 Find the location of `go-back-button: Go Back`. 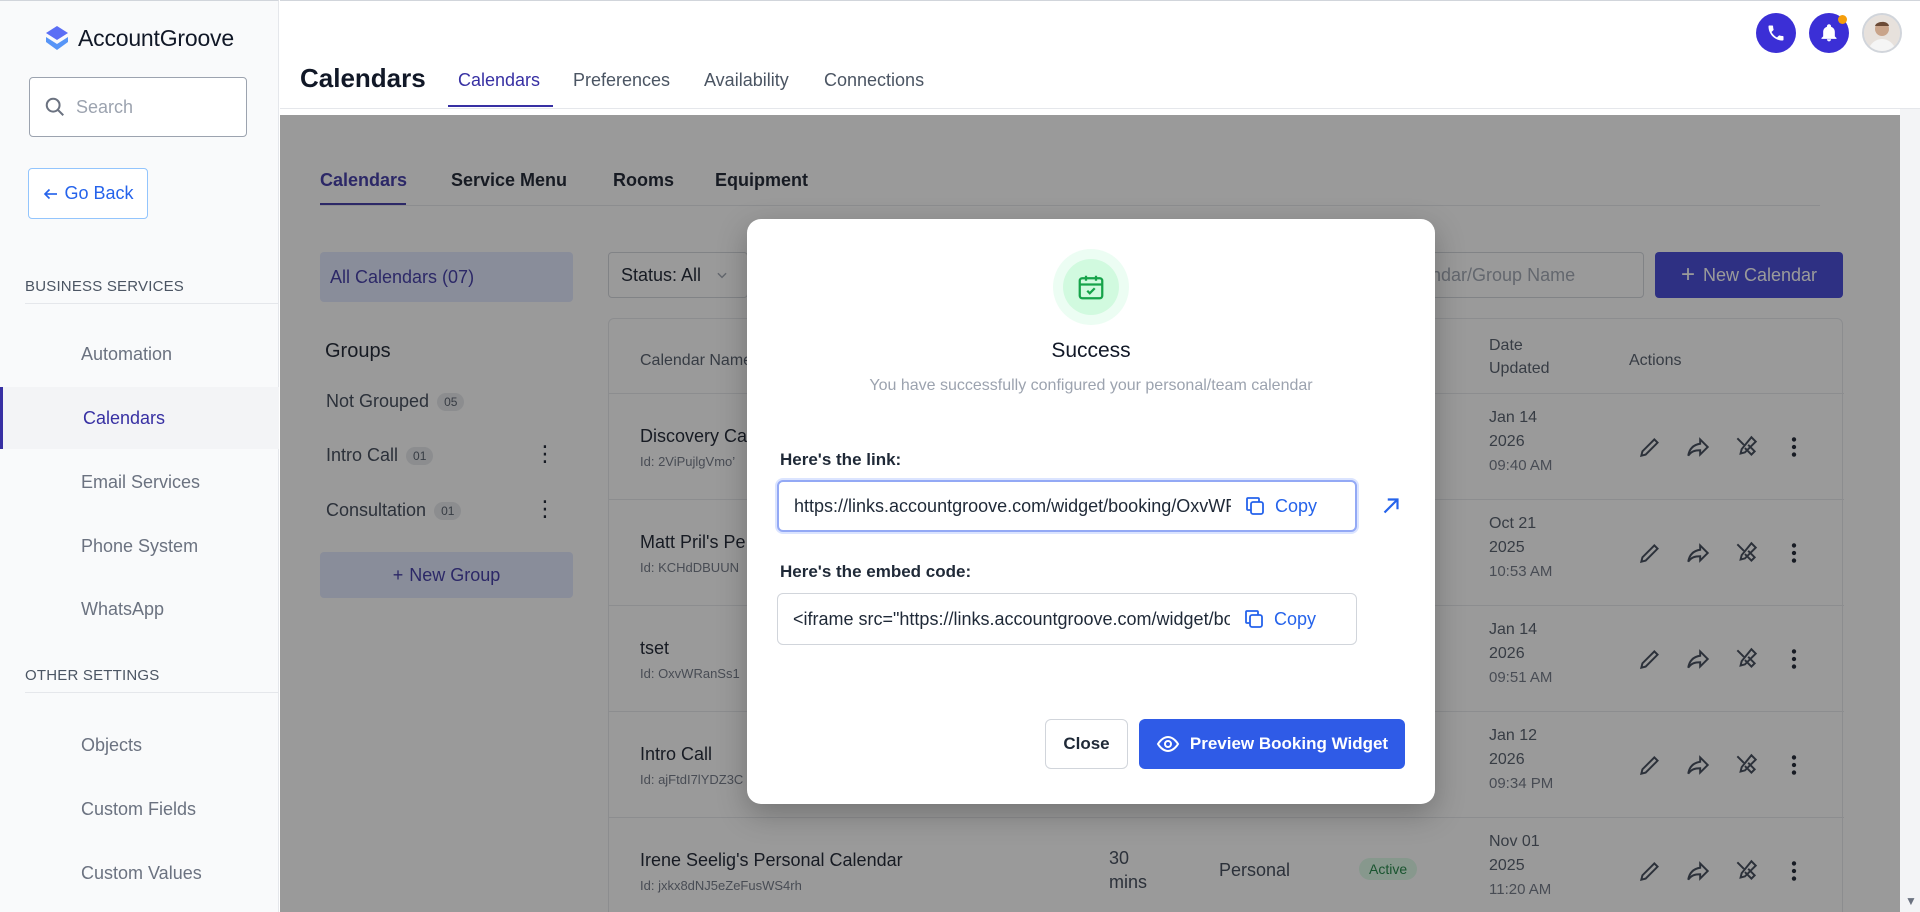

go-back-button: Go Back is located at coordinates (88, 193).